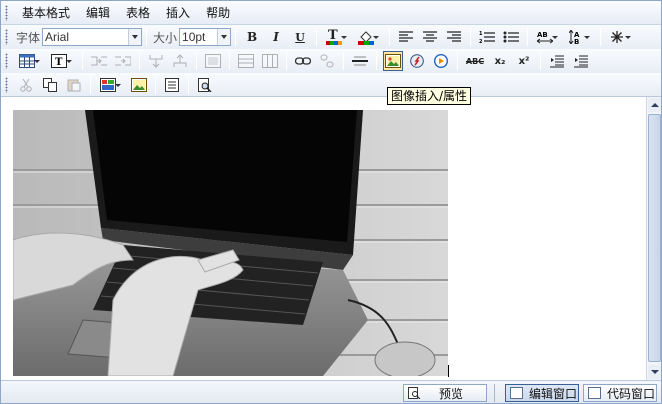 This screenshot has width=662, height=404. I want to click on font-family-select: Arial, so click(92, 37).